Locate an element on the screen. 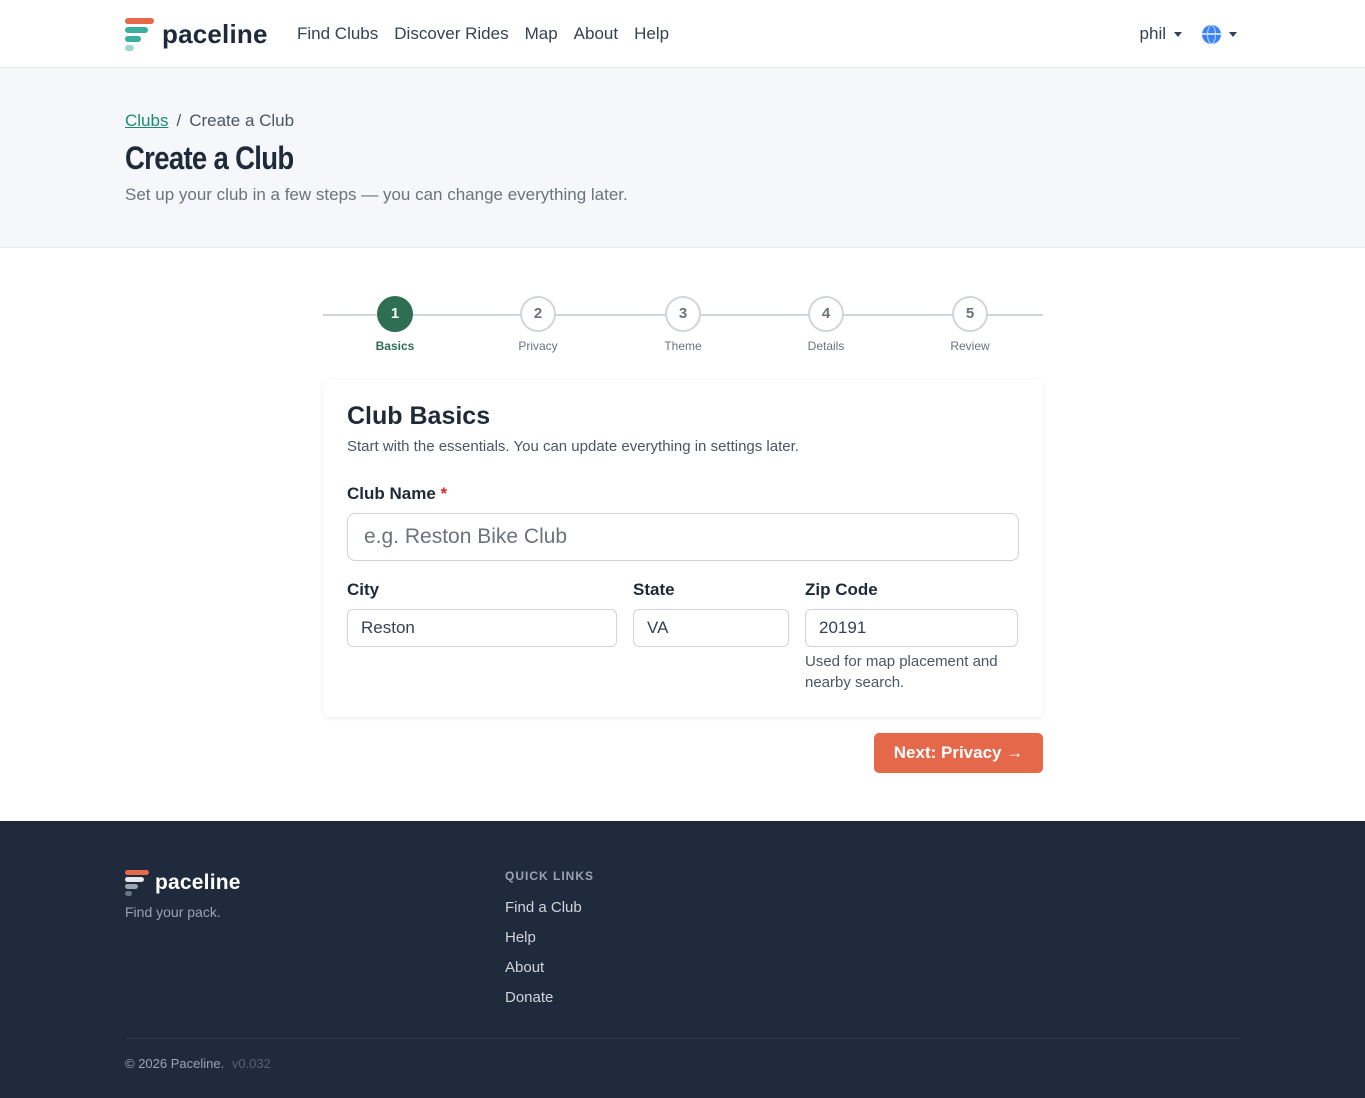 The image size is (1365, 1098). step-label: Details is located at coordinates (826, 346).